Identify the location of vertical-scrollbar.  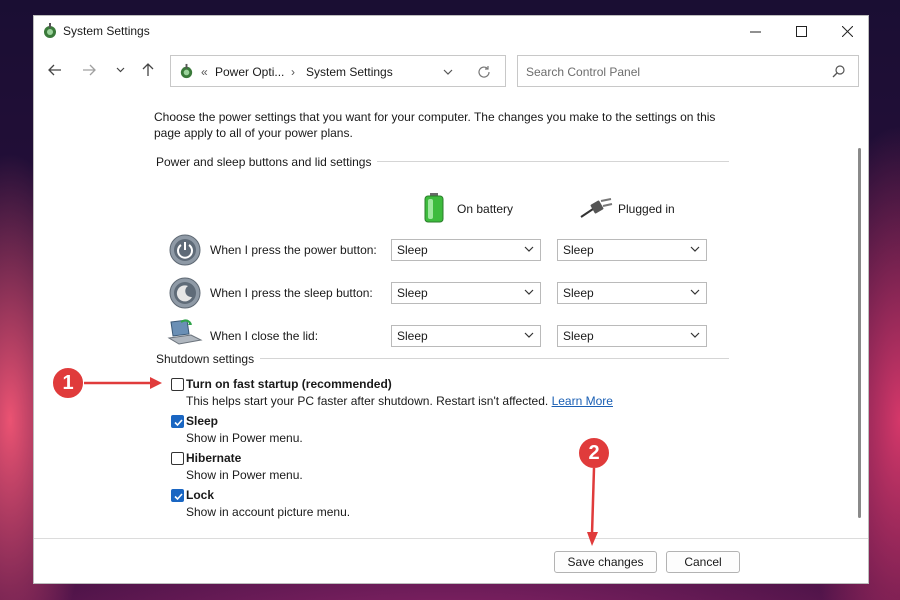
(860, 320).